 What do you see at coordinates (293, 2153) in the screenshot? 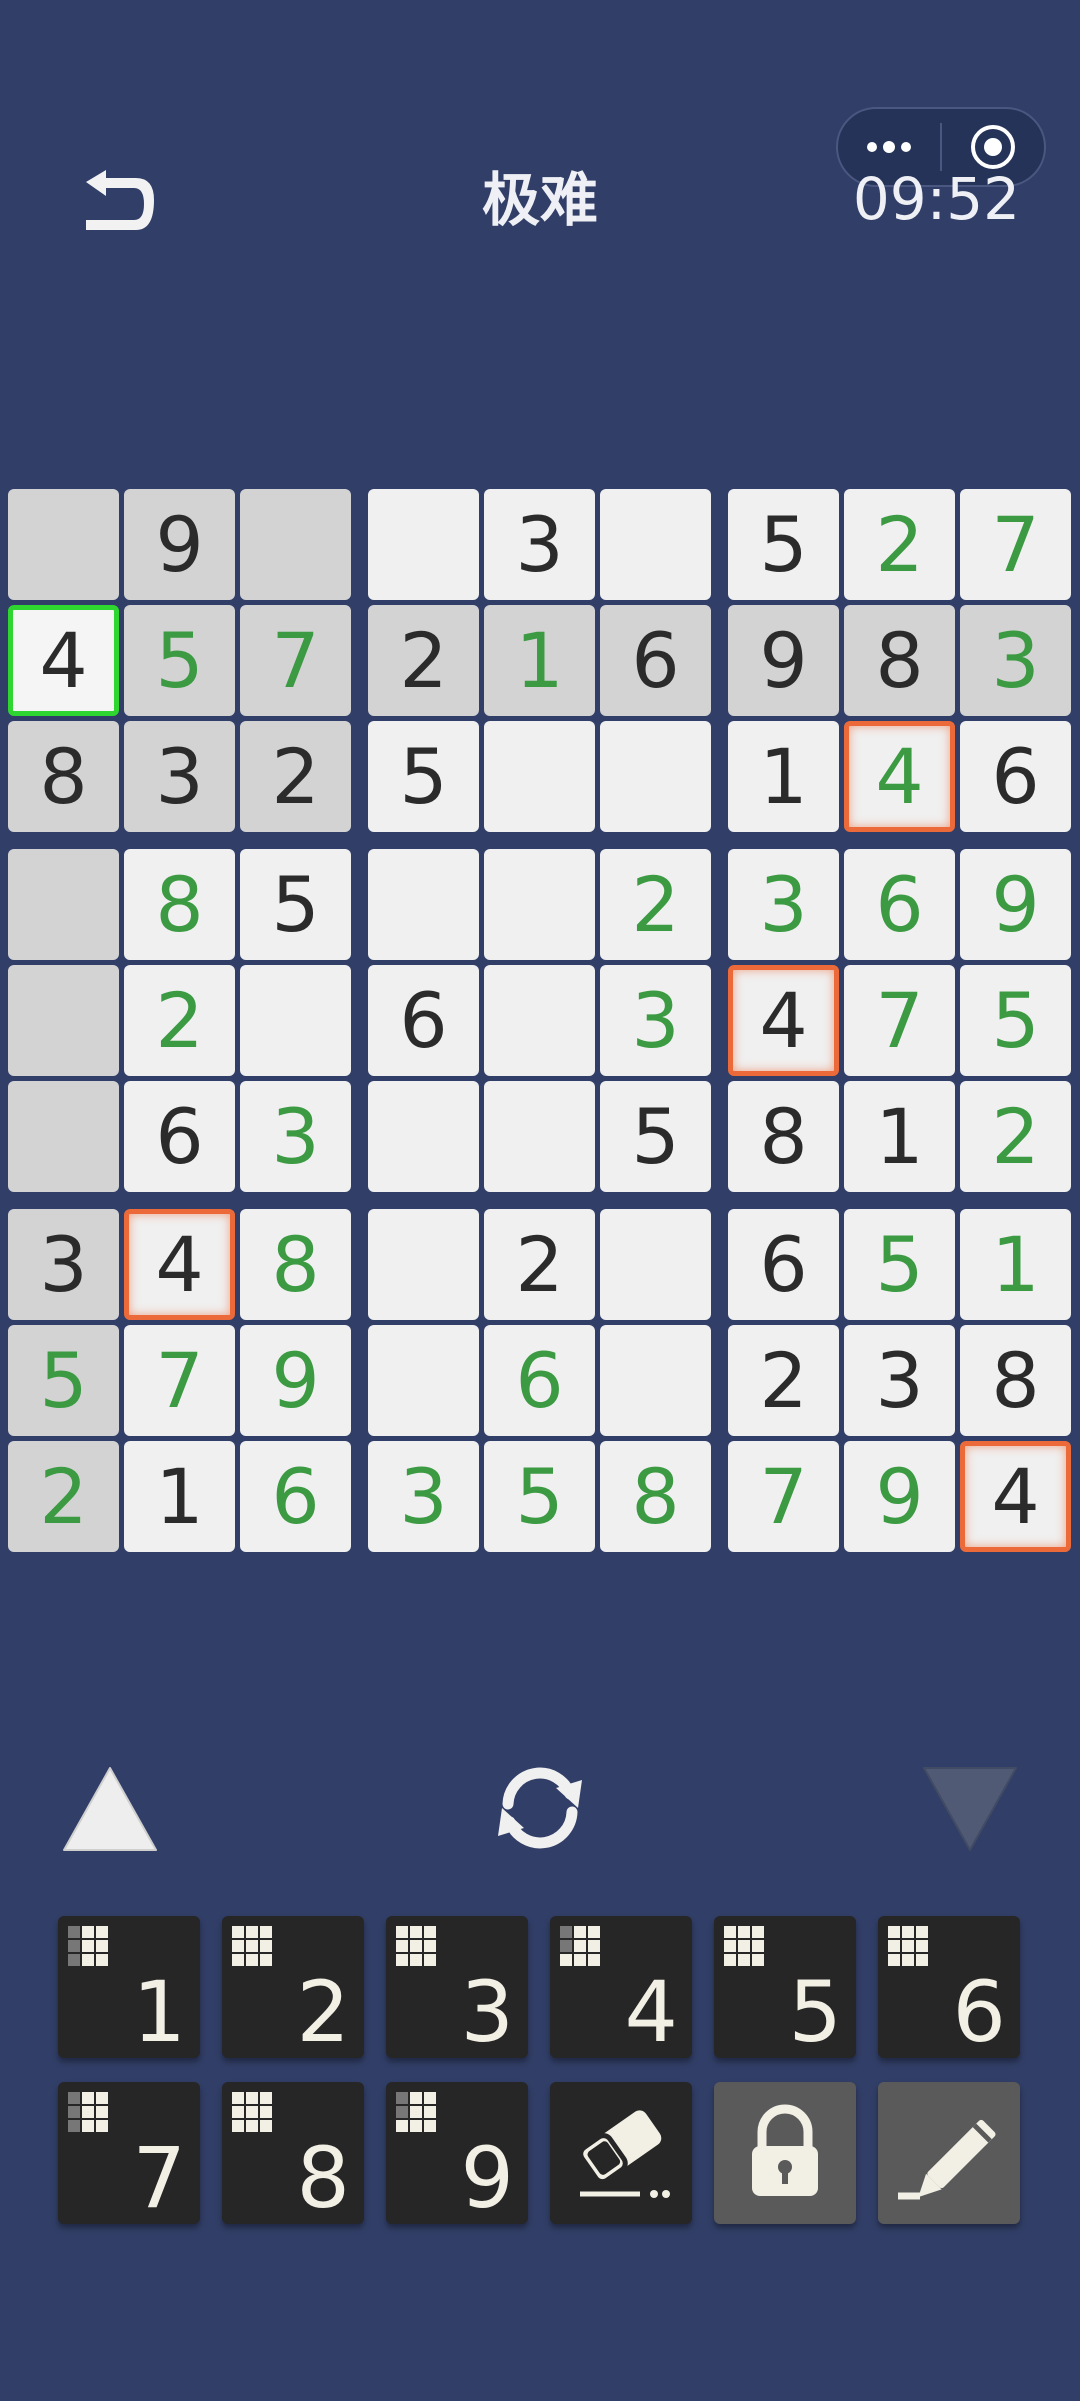
I see `number-key-8: 8` at bounding box center [293, 2153].